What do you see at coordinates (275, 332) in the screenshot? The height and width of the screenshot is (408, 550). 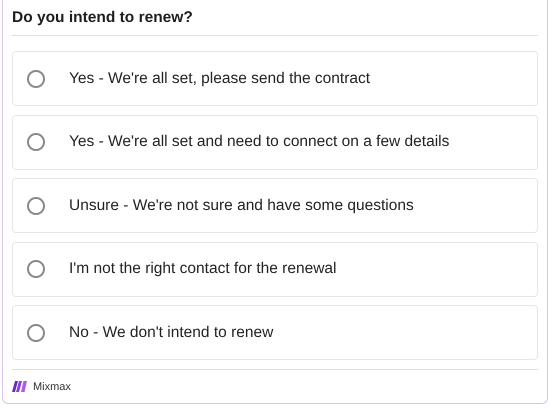 I see `answer-option: No - We don't intend to renew` at bounding box center [275, 332].